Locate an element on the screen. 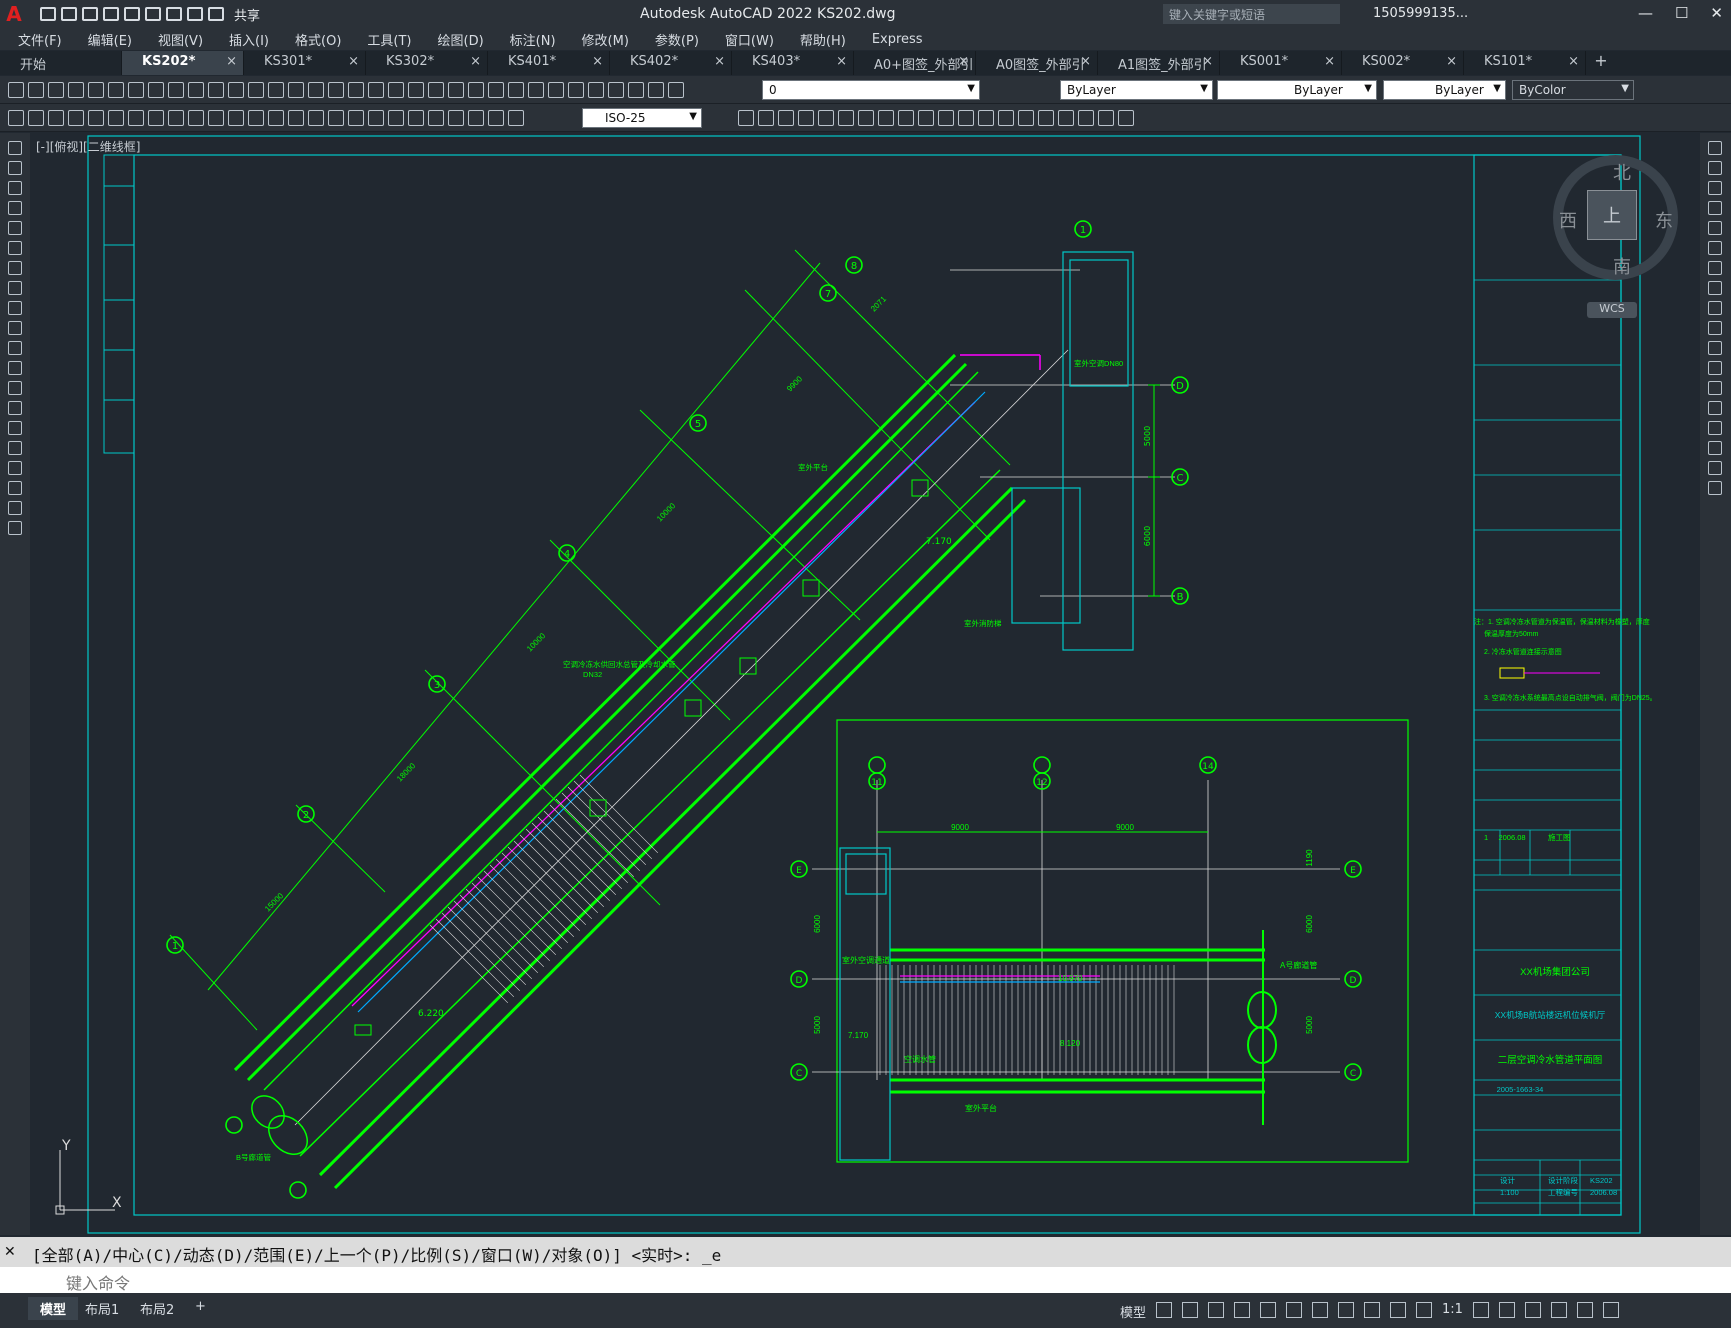 Image resolution: width=1731 pixels, height=1328 pixels. model-space-toggle: 模型 is located at coordinates (1133, 1311).